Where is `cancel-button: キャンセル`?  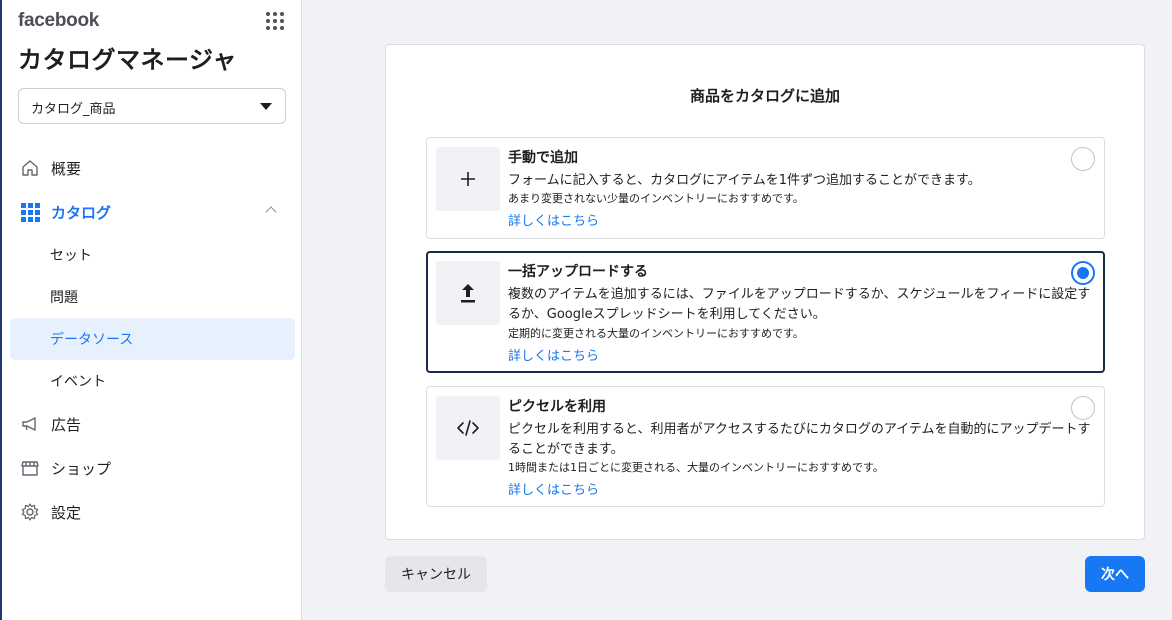 cancel-button: キャンセル is located at coordinates (436, 574).